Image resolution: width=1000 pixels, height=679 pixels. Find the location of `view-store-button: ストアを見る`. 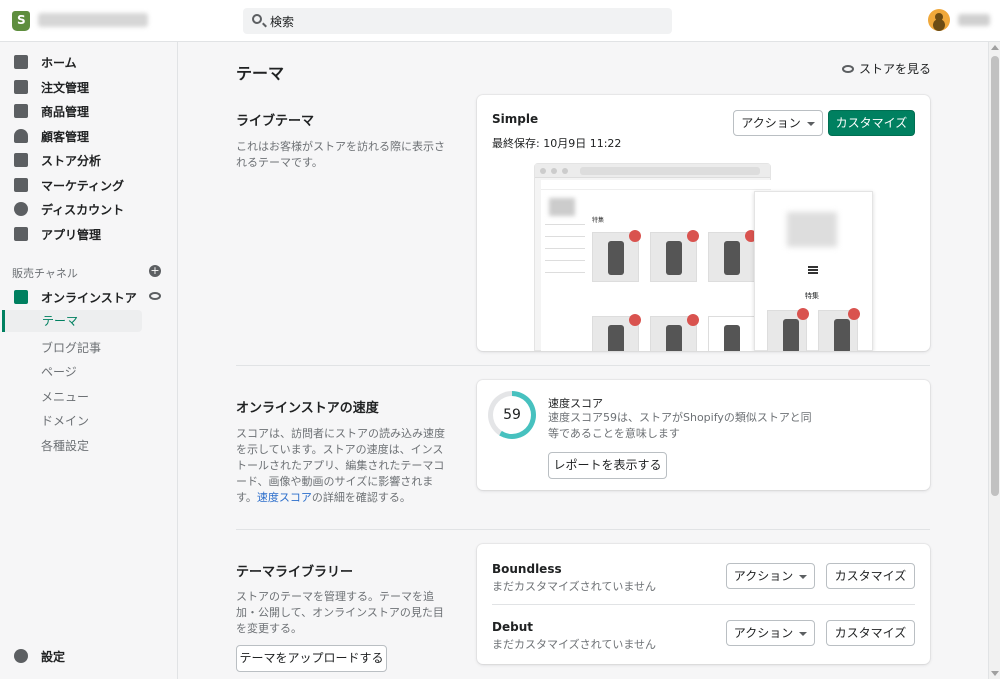

view-store-button: ストアを見る is located at coordinates (886, 68).